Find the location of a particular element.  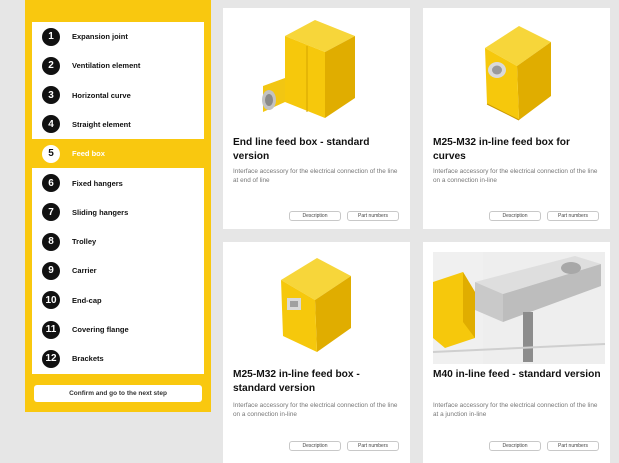

step-label: Feed box is located at coordinates (88, 154).